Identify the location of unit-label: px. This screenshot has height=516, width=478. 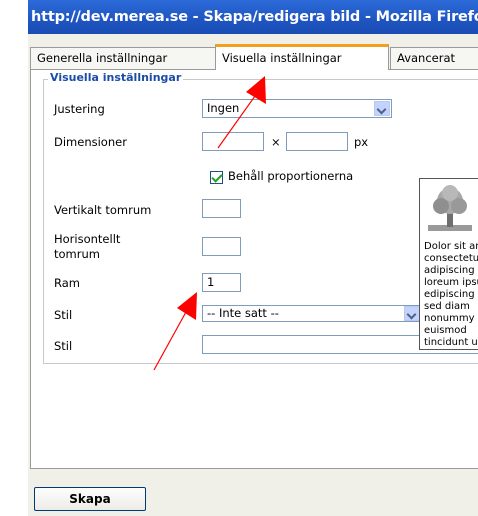
(361, 142).